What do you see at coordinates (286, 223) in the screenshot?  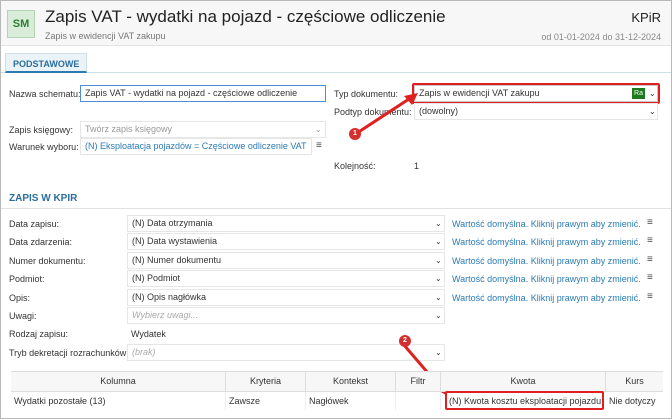 I see `date-entry-select: (N) Data otrzymania` at bounding box center [286, 223].